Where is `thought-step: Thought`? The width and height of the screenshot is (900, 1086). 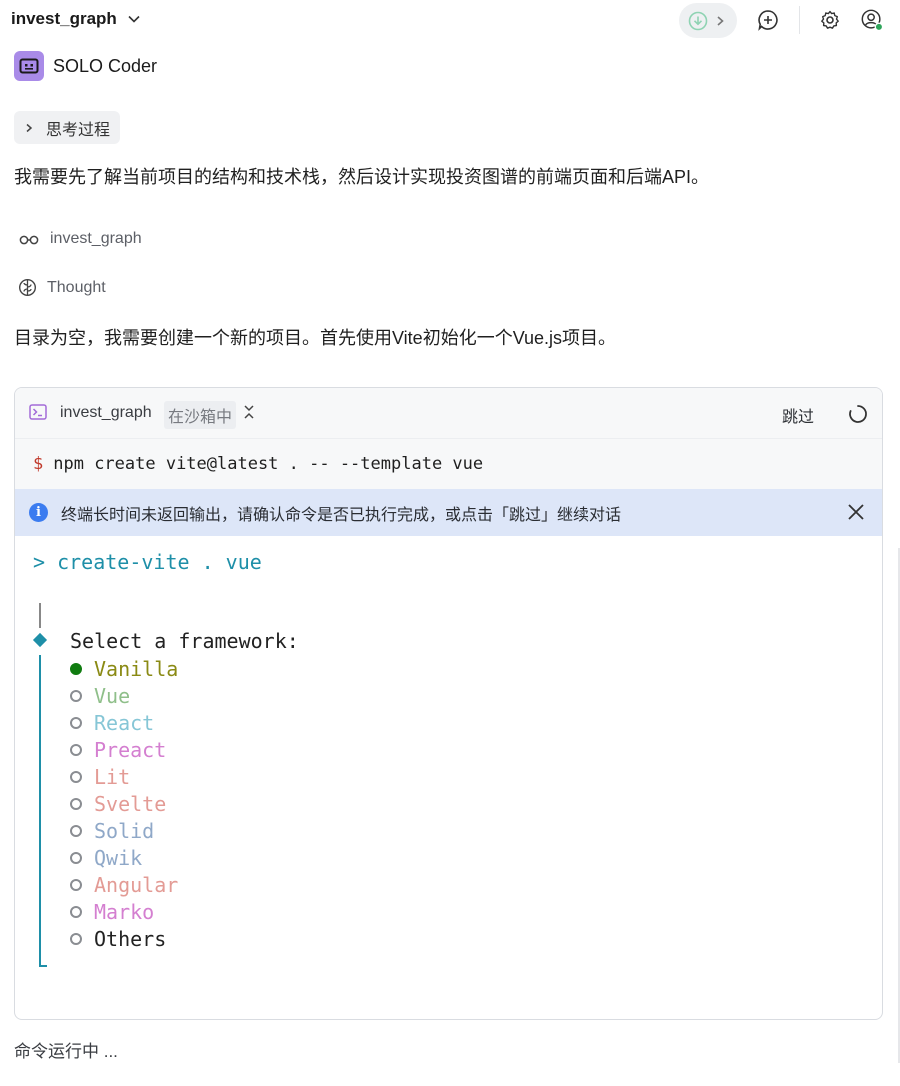
thought-step: Thought is located at coordinates (62, 287).